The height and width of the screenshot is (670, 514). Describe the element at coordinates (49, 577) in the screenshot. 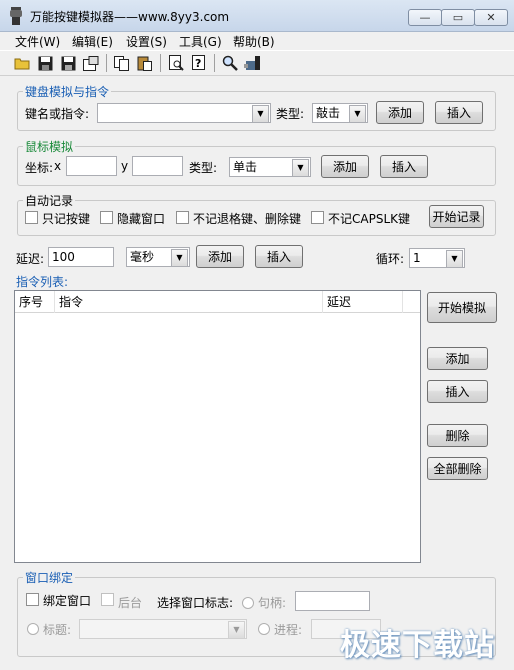

I see `window-bind-group-title: 窗口绑定` at that location.